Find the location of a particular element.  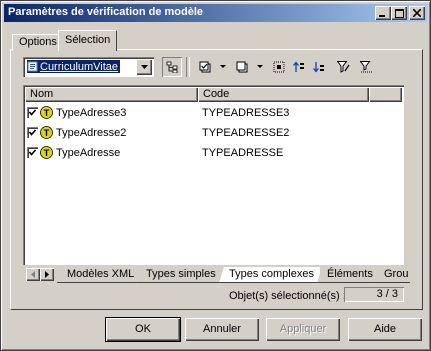

model-combo: CurriculumVitae is located at coordinates (88, 67).